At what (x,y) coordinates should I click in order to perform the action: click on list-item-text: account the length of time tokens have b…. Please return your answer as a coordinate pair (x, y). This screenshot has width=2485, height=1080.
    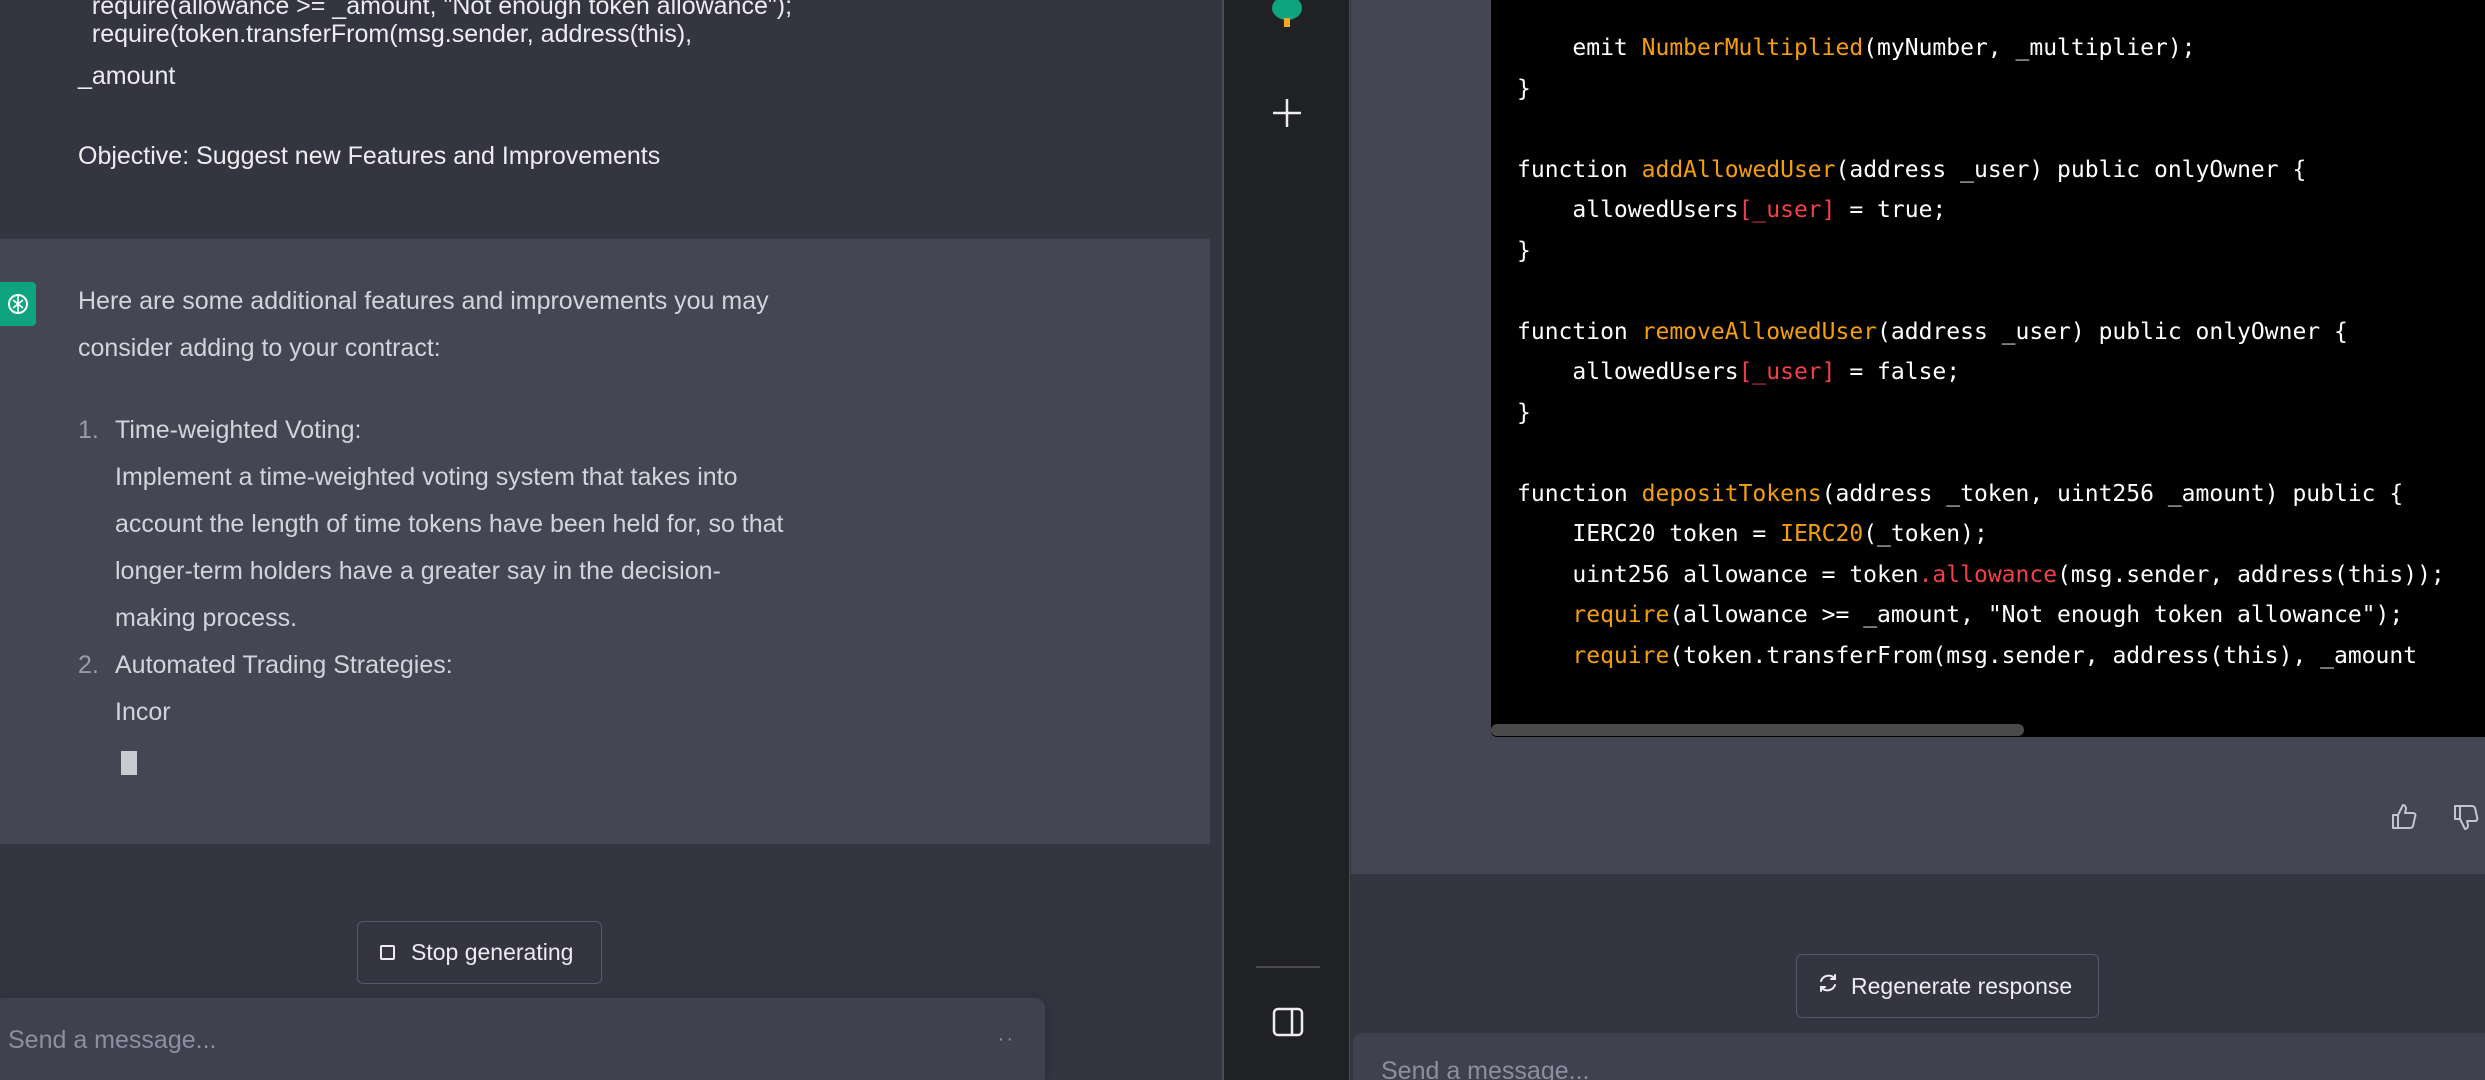
    Looking at the image, I should click on (449, 524).